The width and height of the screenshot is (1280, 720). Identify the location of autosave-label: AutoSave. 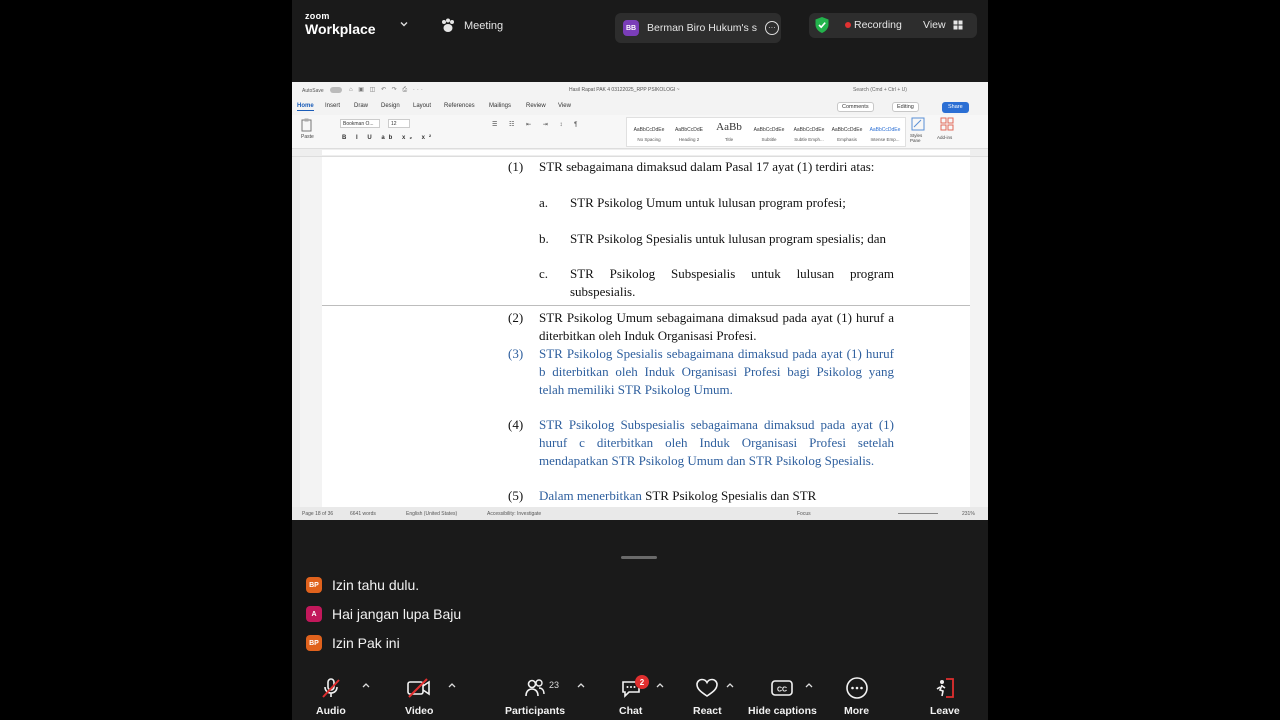
(313, 91).